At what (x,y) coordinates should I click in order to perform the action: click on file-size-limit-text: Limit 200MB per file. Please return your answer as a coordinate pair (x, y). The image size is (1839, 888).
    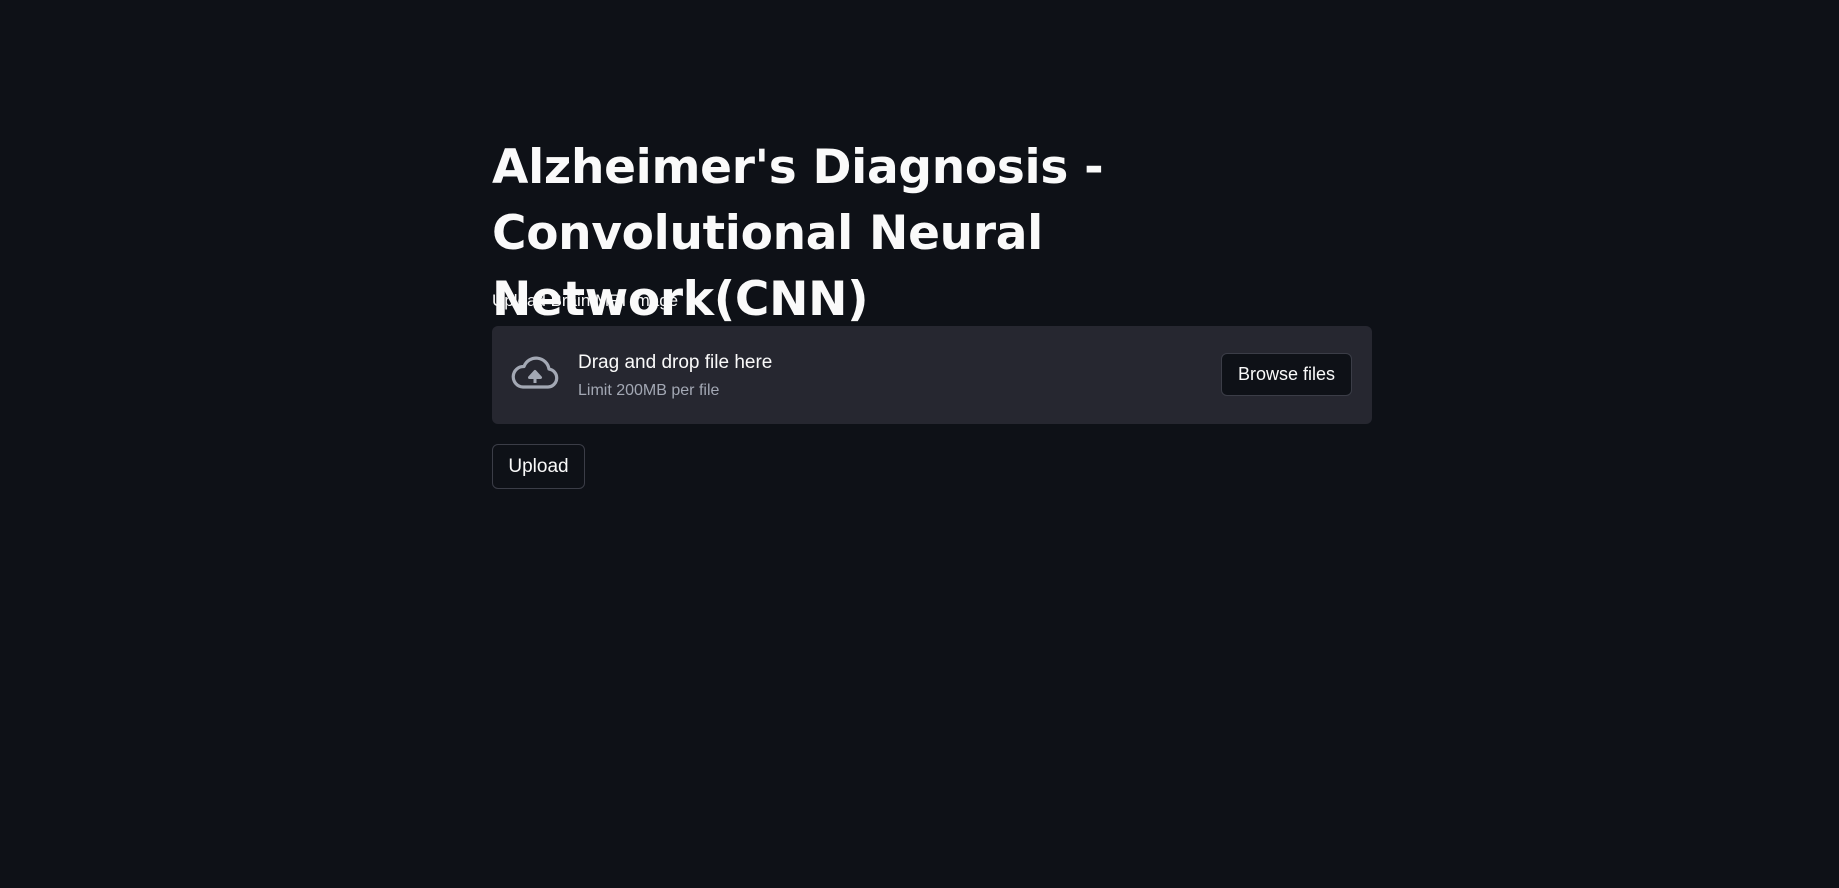
    Looking at the image, I should click on (649, 390).